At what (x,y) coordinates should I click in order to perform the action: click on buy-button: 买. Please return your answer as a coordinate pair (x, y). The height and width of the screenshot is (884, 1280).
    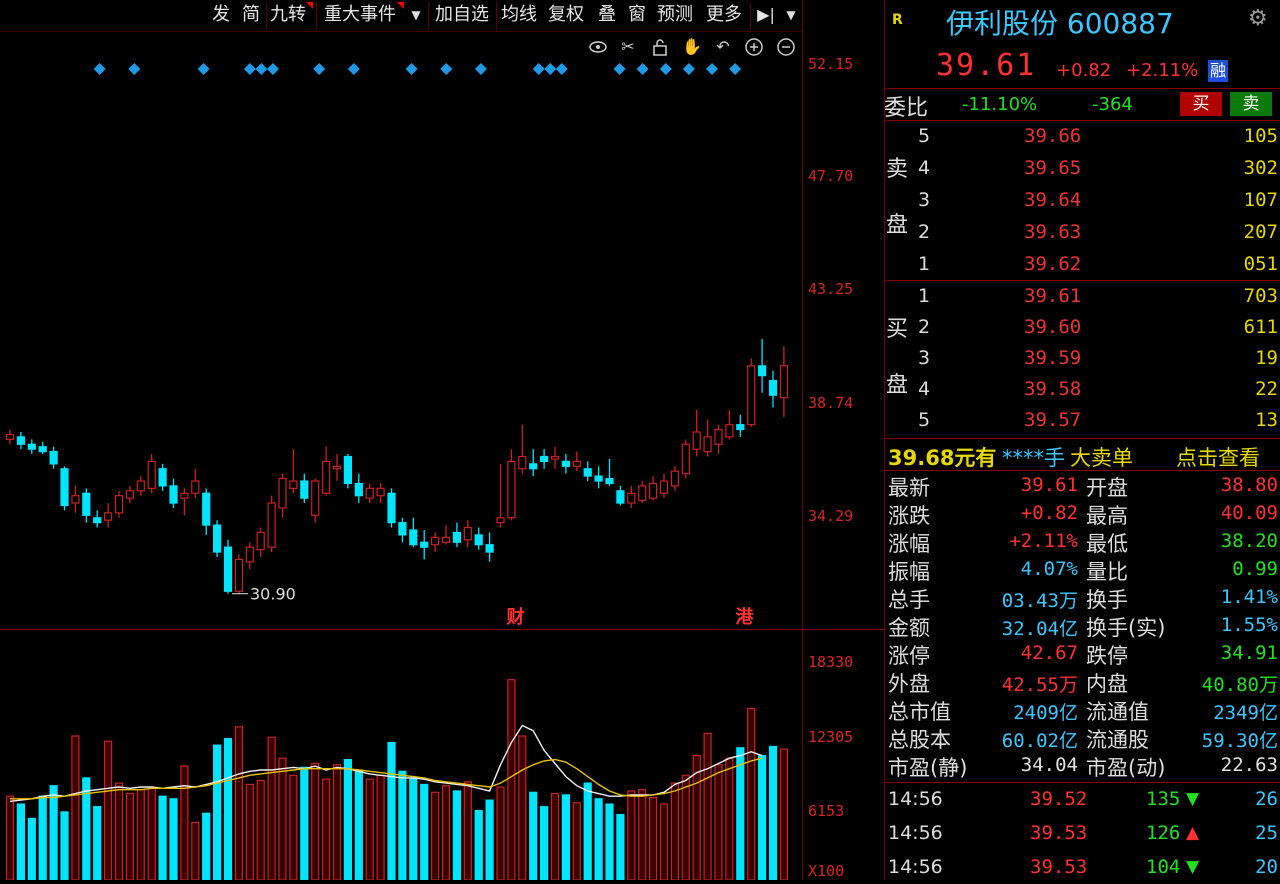
    Looking at the image, I should click on (1201, 104).